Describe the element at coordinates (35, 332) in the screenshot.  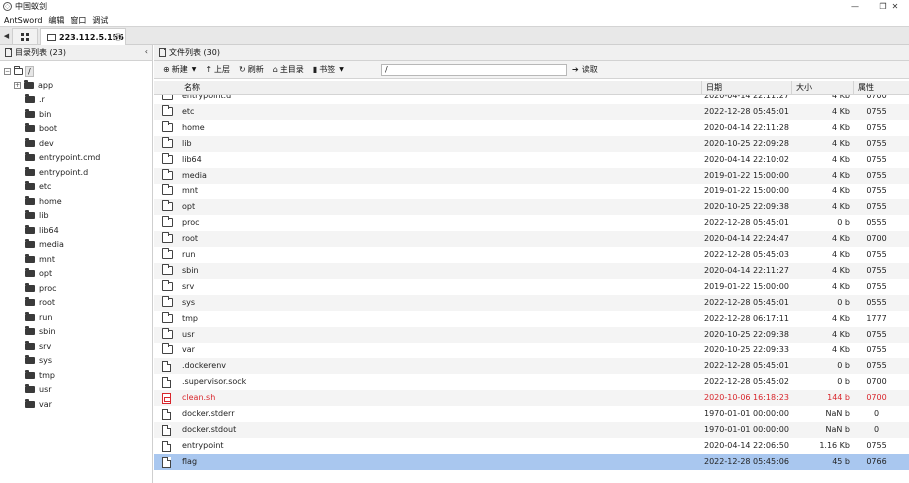
I see `tree-item: sbin` at that location.